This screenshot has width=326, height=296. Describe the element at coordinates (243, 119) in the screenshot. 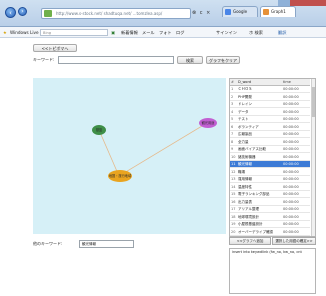

I see `table-cell: テスト` at that location.